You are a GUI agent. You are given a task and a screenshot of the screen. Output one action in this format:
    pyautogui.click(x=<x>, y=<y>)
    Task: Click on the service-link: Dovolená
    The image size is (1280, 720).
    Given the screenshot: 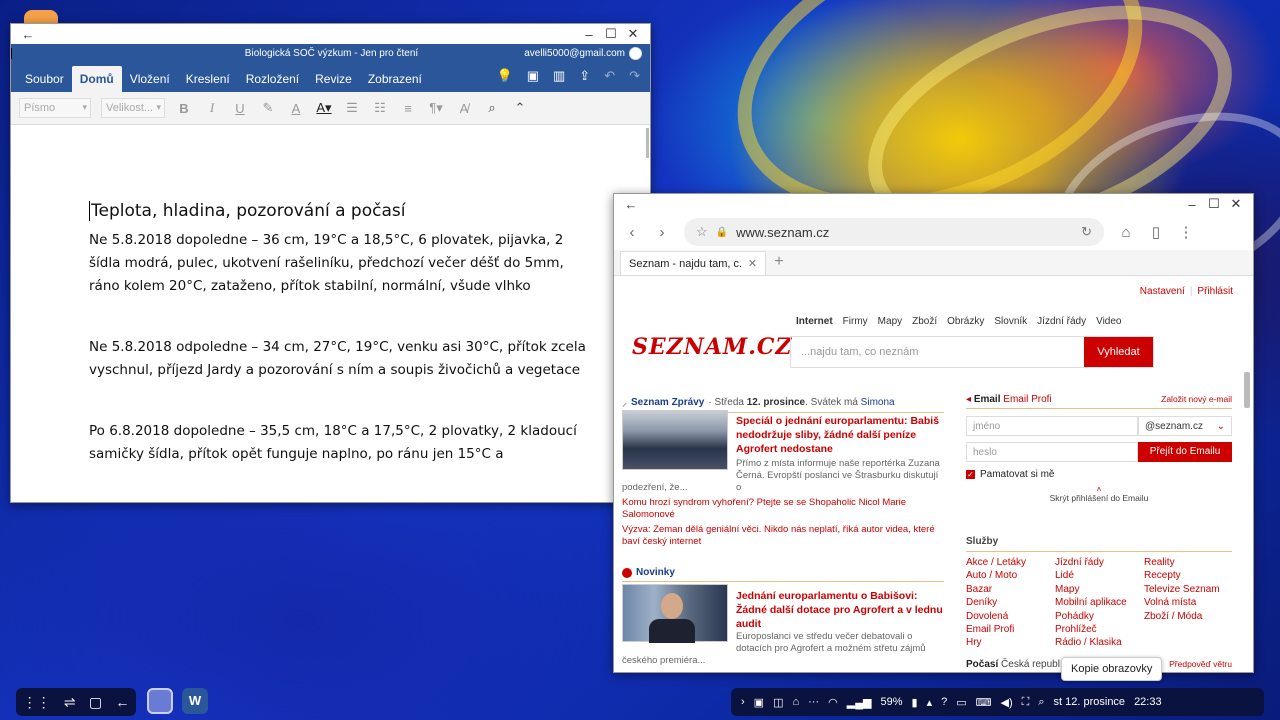 What is the action you would take?
    pyautogui.click(x=996, y=616)
    